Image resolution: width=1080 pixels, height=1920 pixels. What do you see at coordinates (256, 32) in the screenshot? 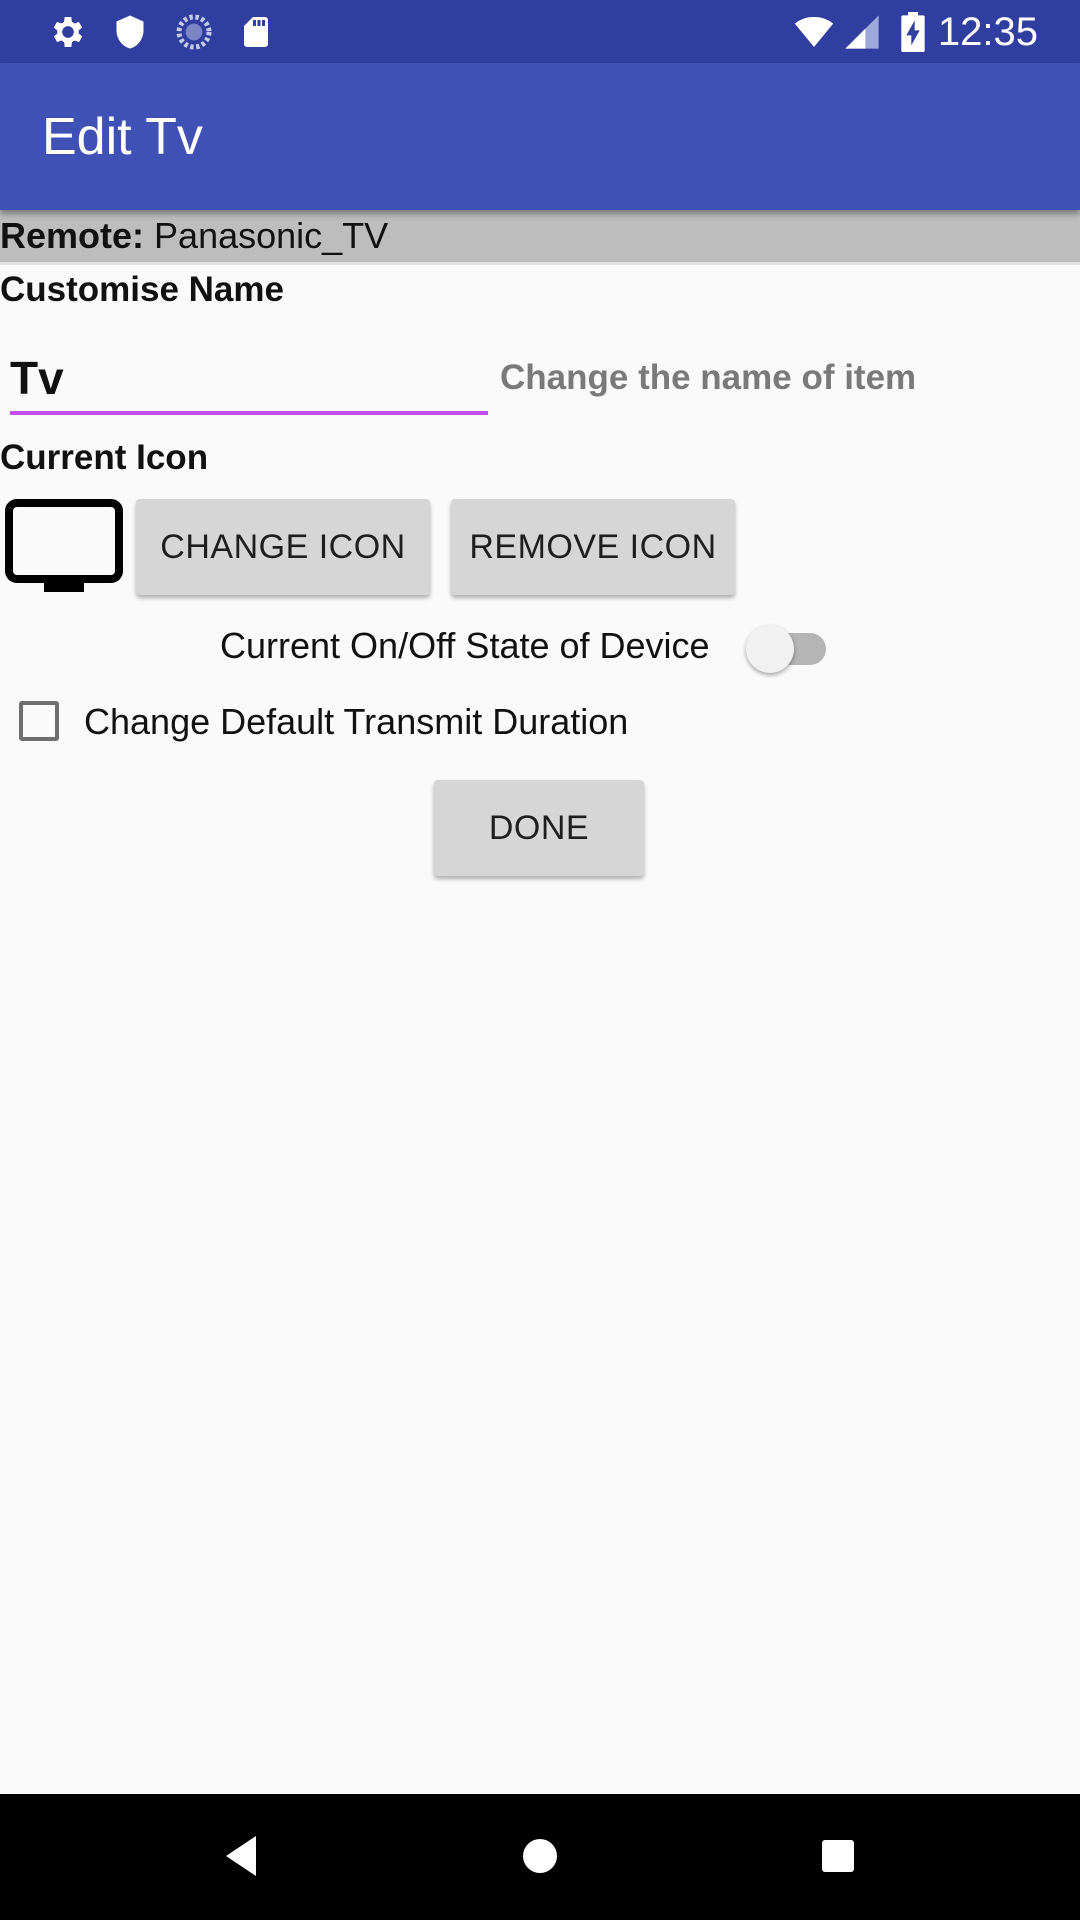
I see `sd-card-icon` at bounding box center [256, 32].